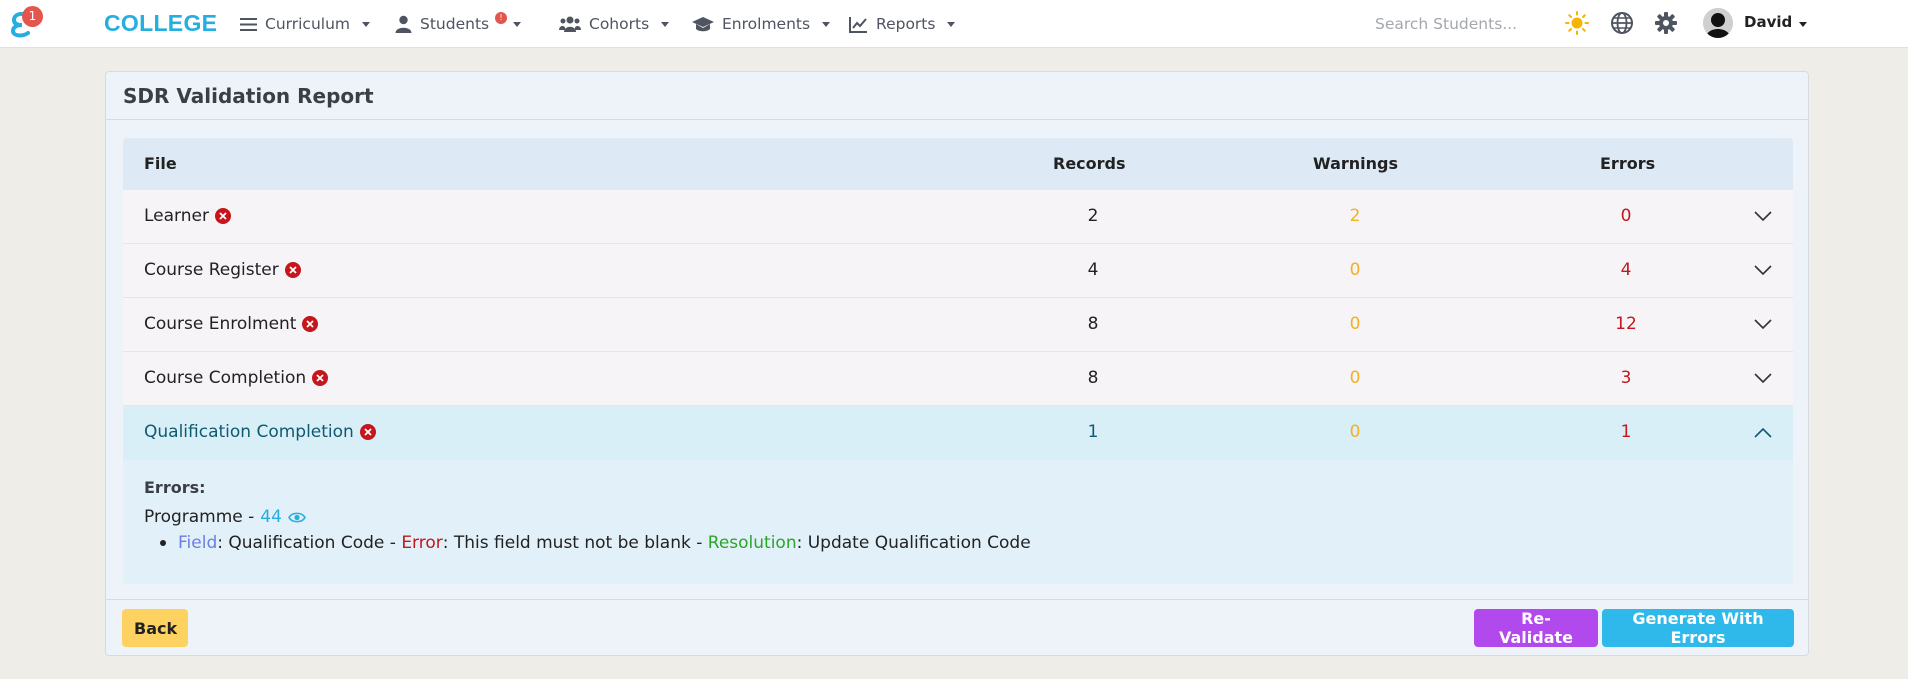 Image resolution: width=1908 pixels, height=679 pixels. Describe the element at coordinates (403, 24) in the screenshot. I see `user-icon` at that location.